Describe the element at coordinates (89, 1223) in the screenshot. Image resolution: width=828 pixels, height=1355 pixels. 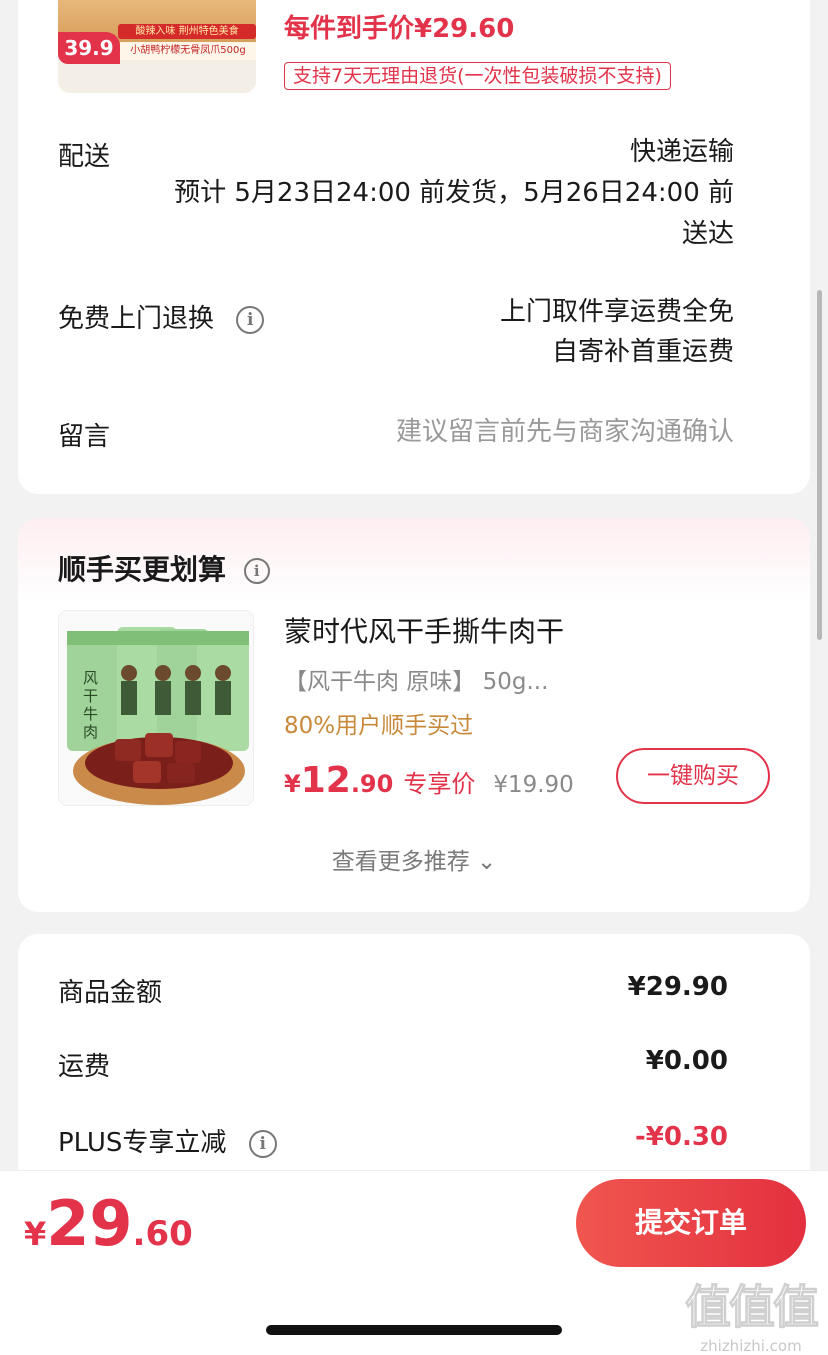
I see `total-integer: 29` at that location.